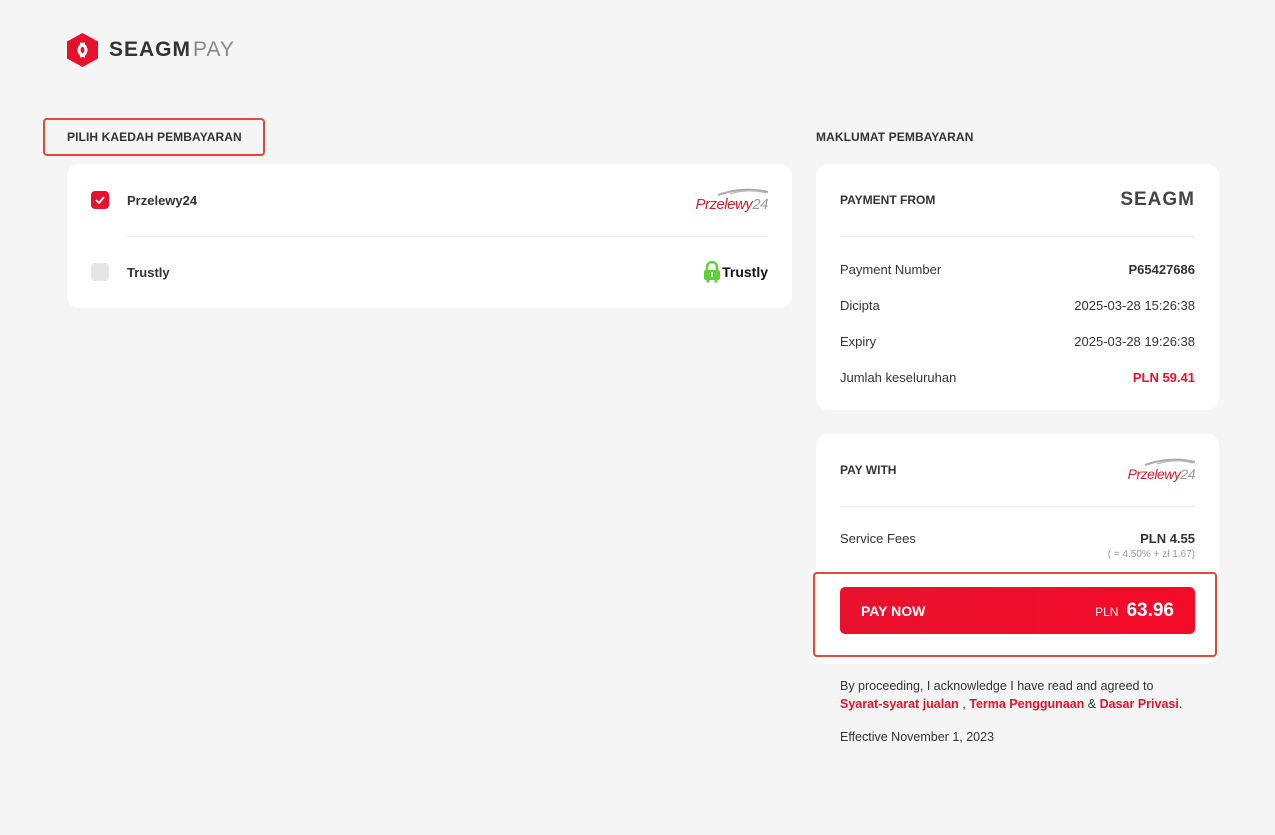  What do you see at coordinates (154, 137) in the screenshot?
I see `payment-method-title: PILIH KAEDAH PEMBAYARAN` at bounding box center [154, 137].